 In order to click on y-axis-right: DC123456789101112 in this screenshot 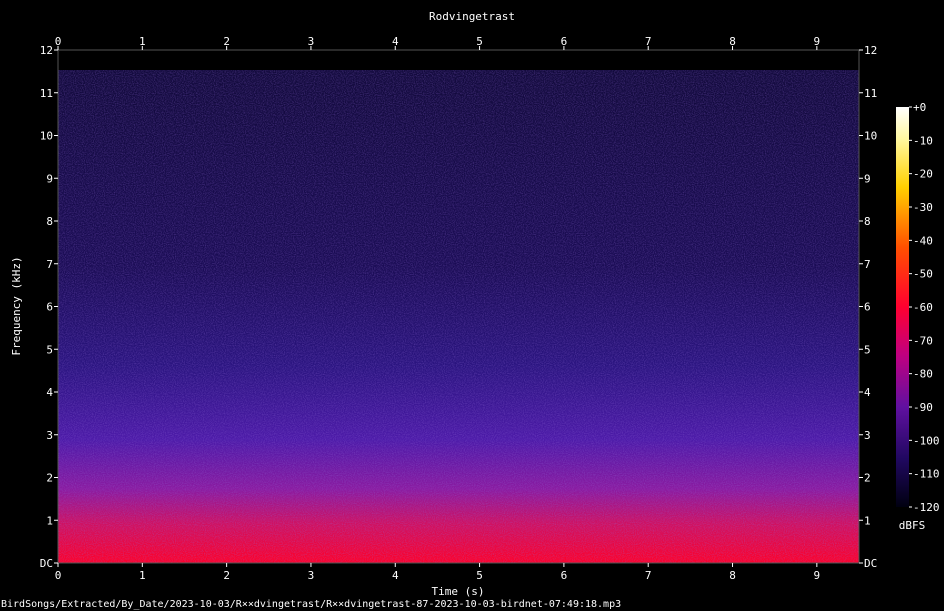, I will do `click(868, 307)`.